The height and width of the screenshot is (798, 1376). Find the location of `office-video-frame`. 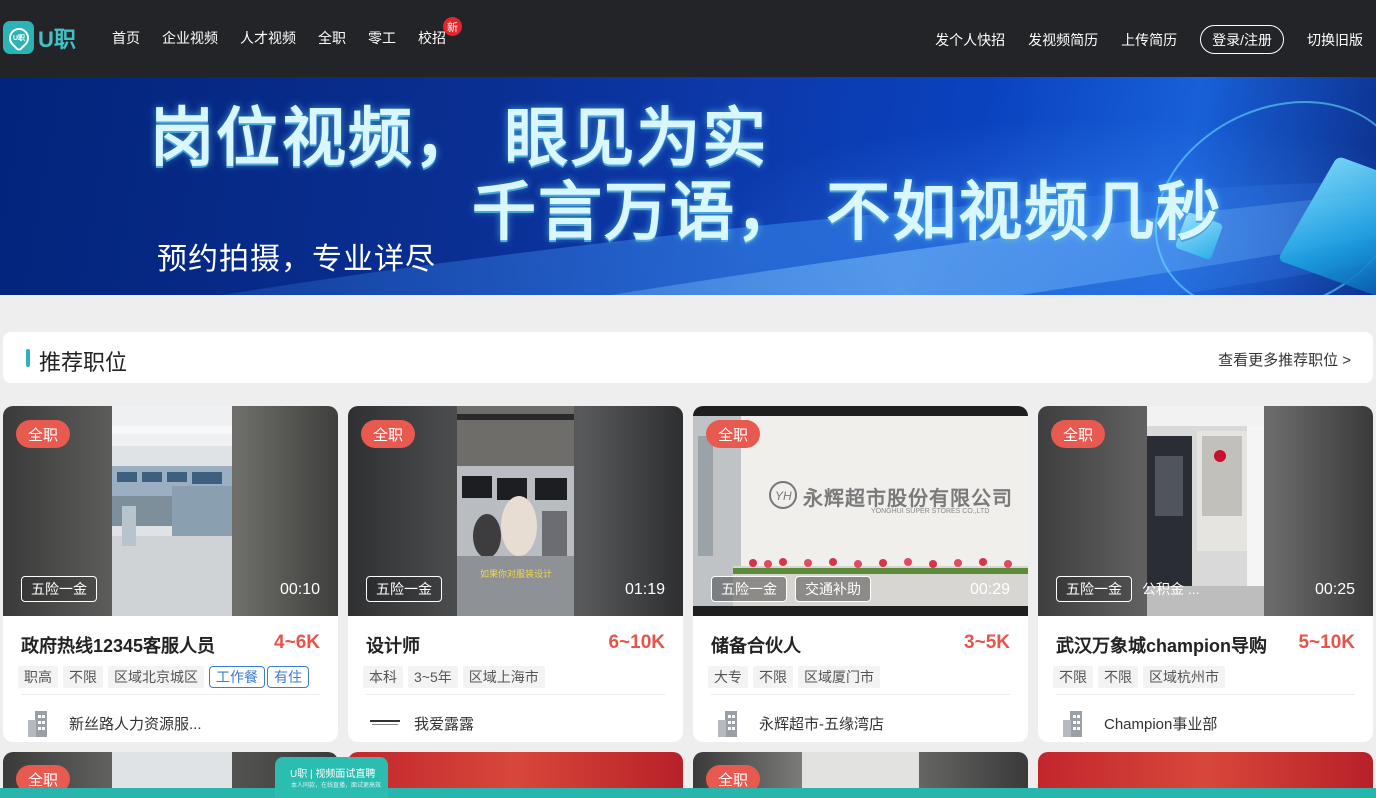

office-video-frame is located at coordinates (172, 511).